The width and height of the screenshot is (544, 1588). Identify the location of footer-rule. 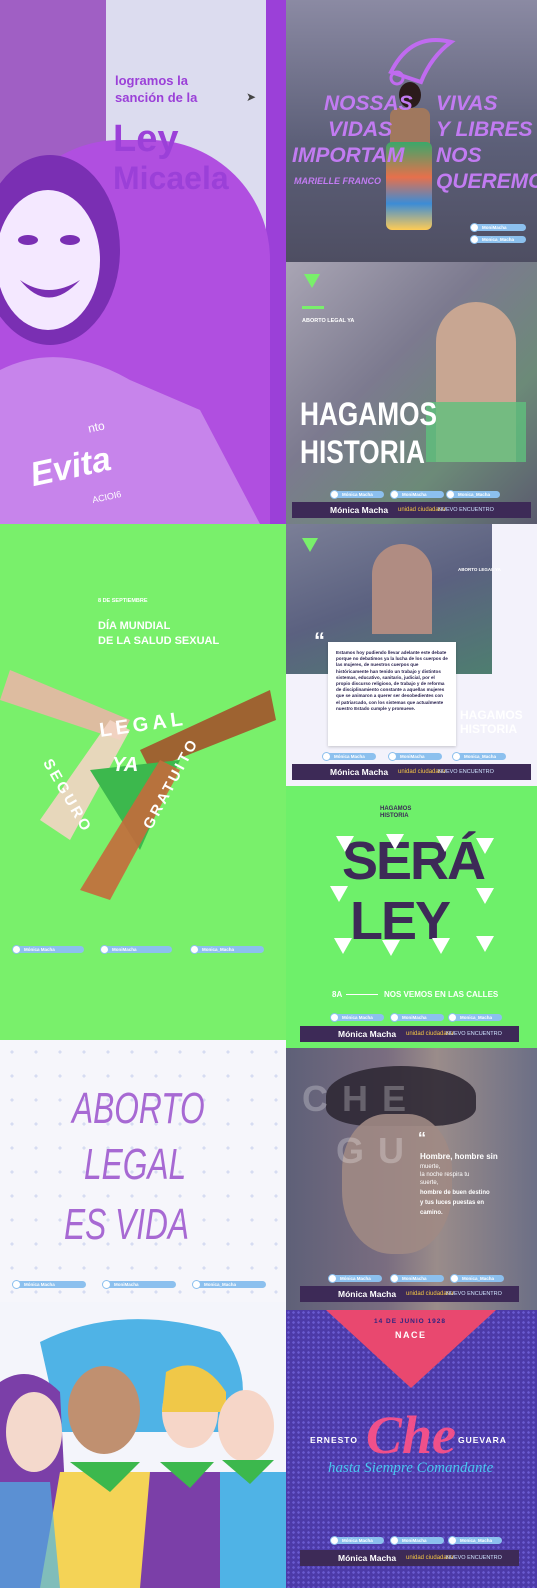
(362, 994).